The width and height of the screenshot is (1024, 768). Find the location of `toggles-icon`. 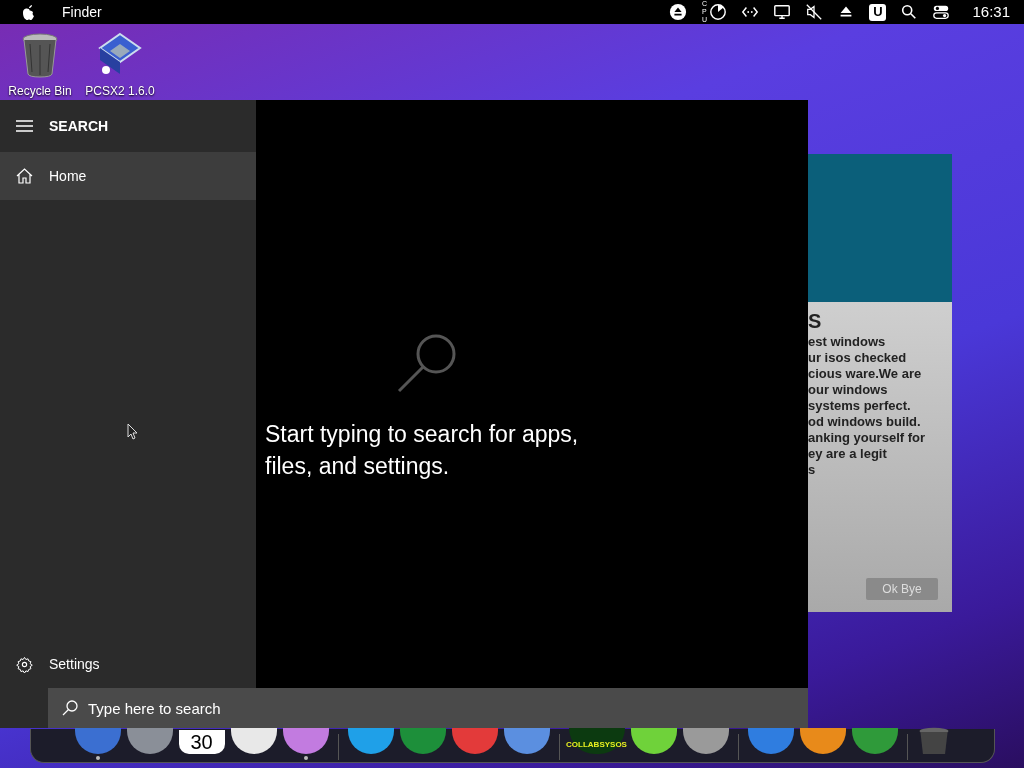

toggles-icon is located at coordinates (941, 12).